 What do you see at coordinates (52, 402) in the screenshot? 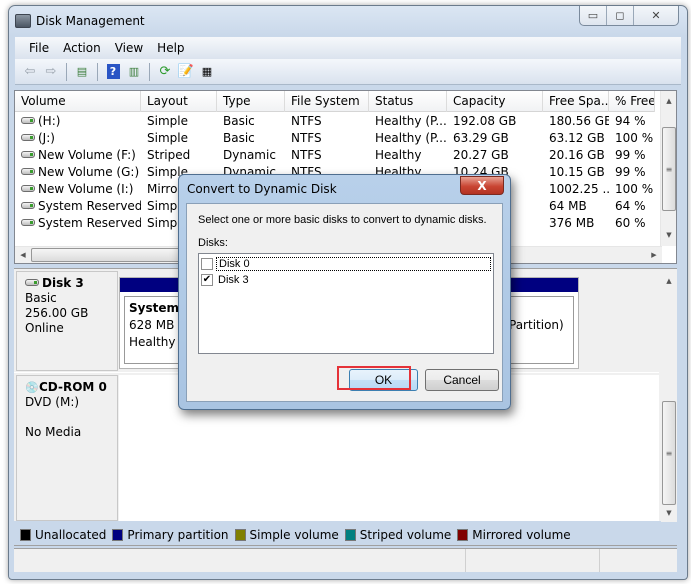
I see `cdrom-0-type: DVD (M:)` at bounding box center [52, 402].